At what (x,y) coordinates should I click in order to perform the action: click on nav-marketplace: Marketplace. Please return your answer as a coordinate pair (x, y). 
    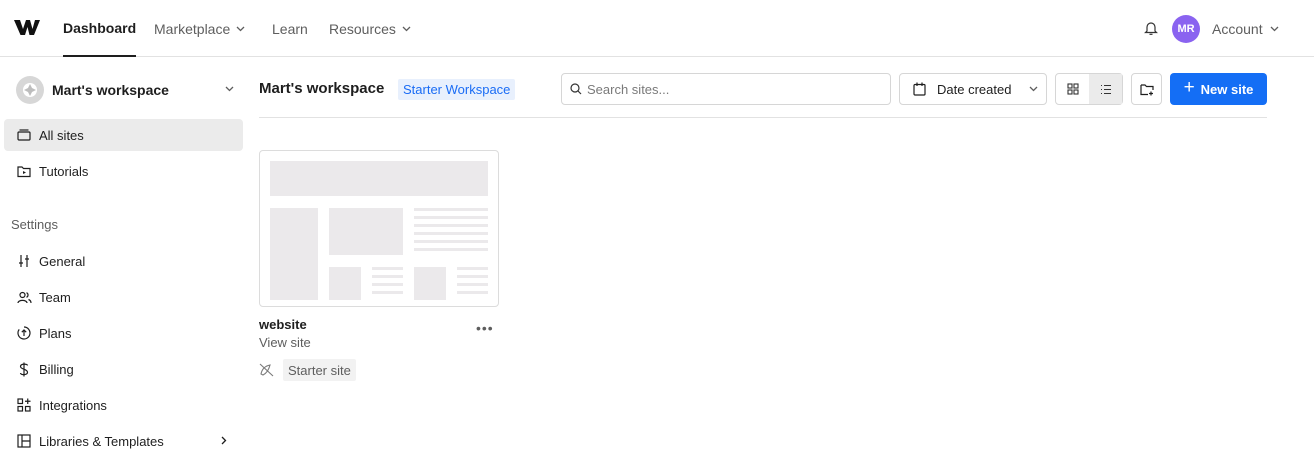
    Looking at the image, I should click on (199, 28).